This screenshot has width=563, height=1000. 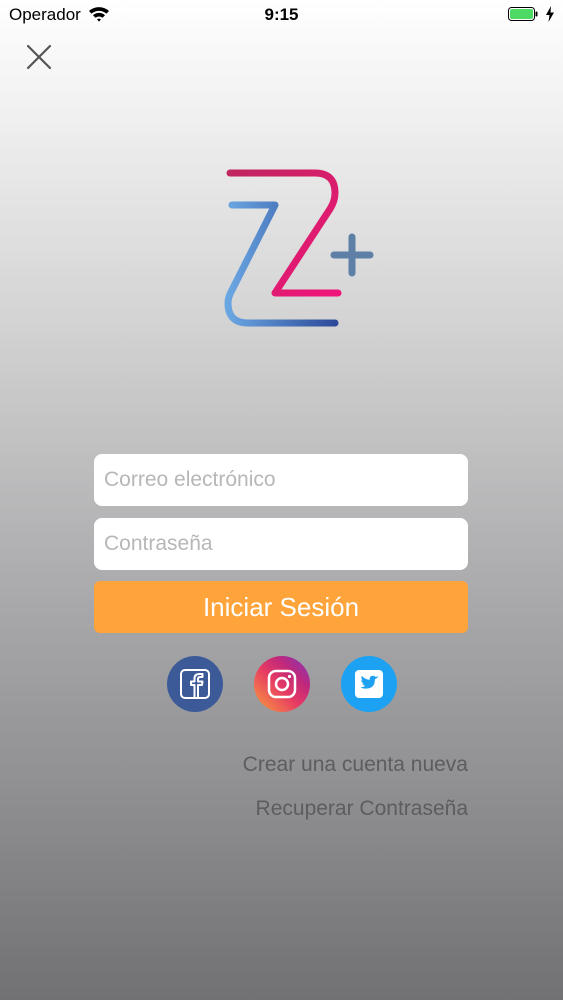 I want to click on battery-icon, so click(x=523, y=14).